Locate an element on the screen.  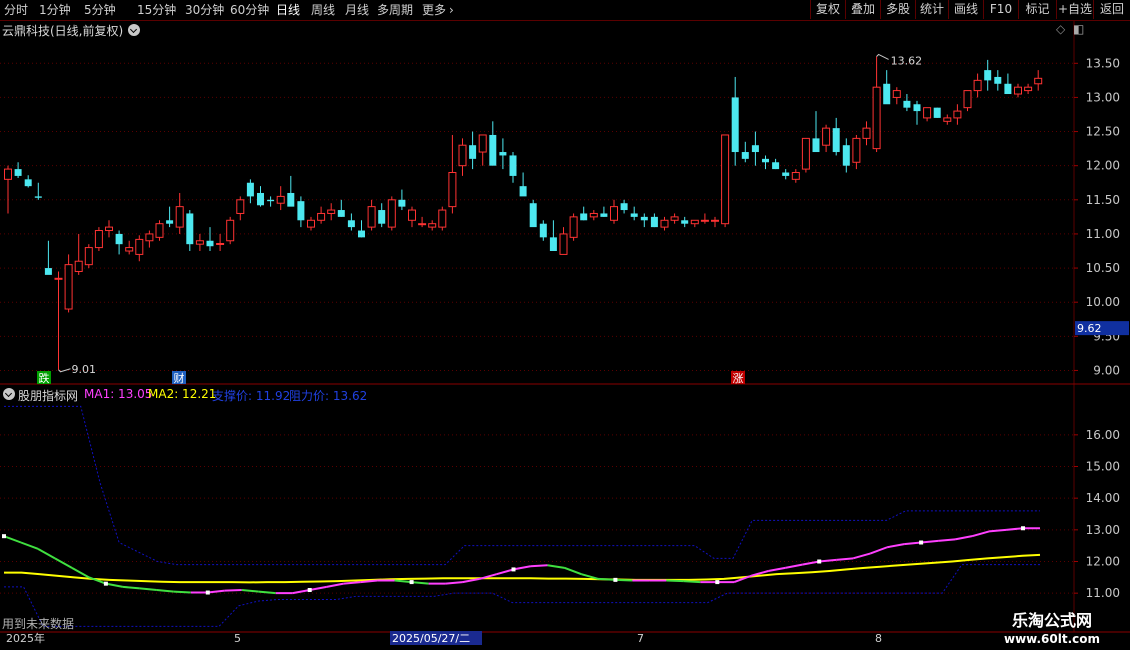
svg-text: 乐淘公式网 is located at coordinates (1052, 620).